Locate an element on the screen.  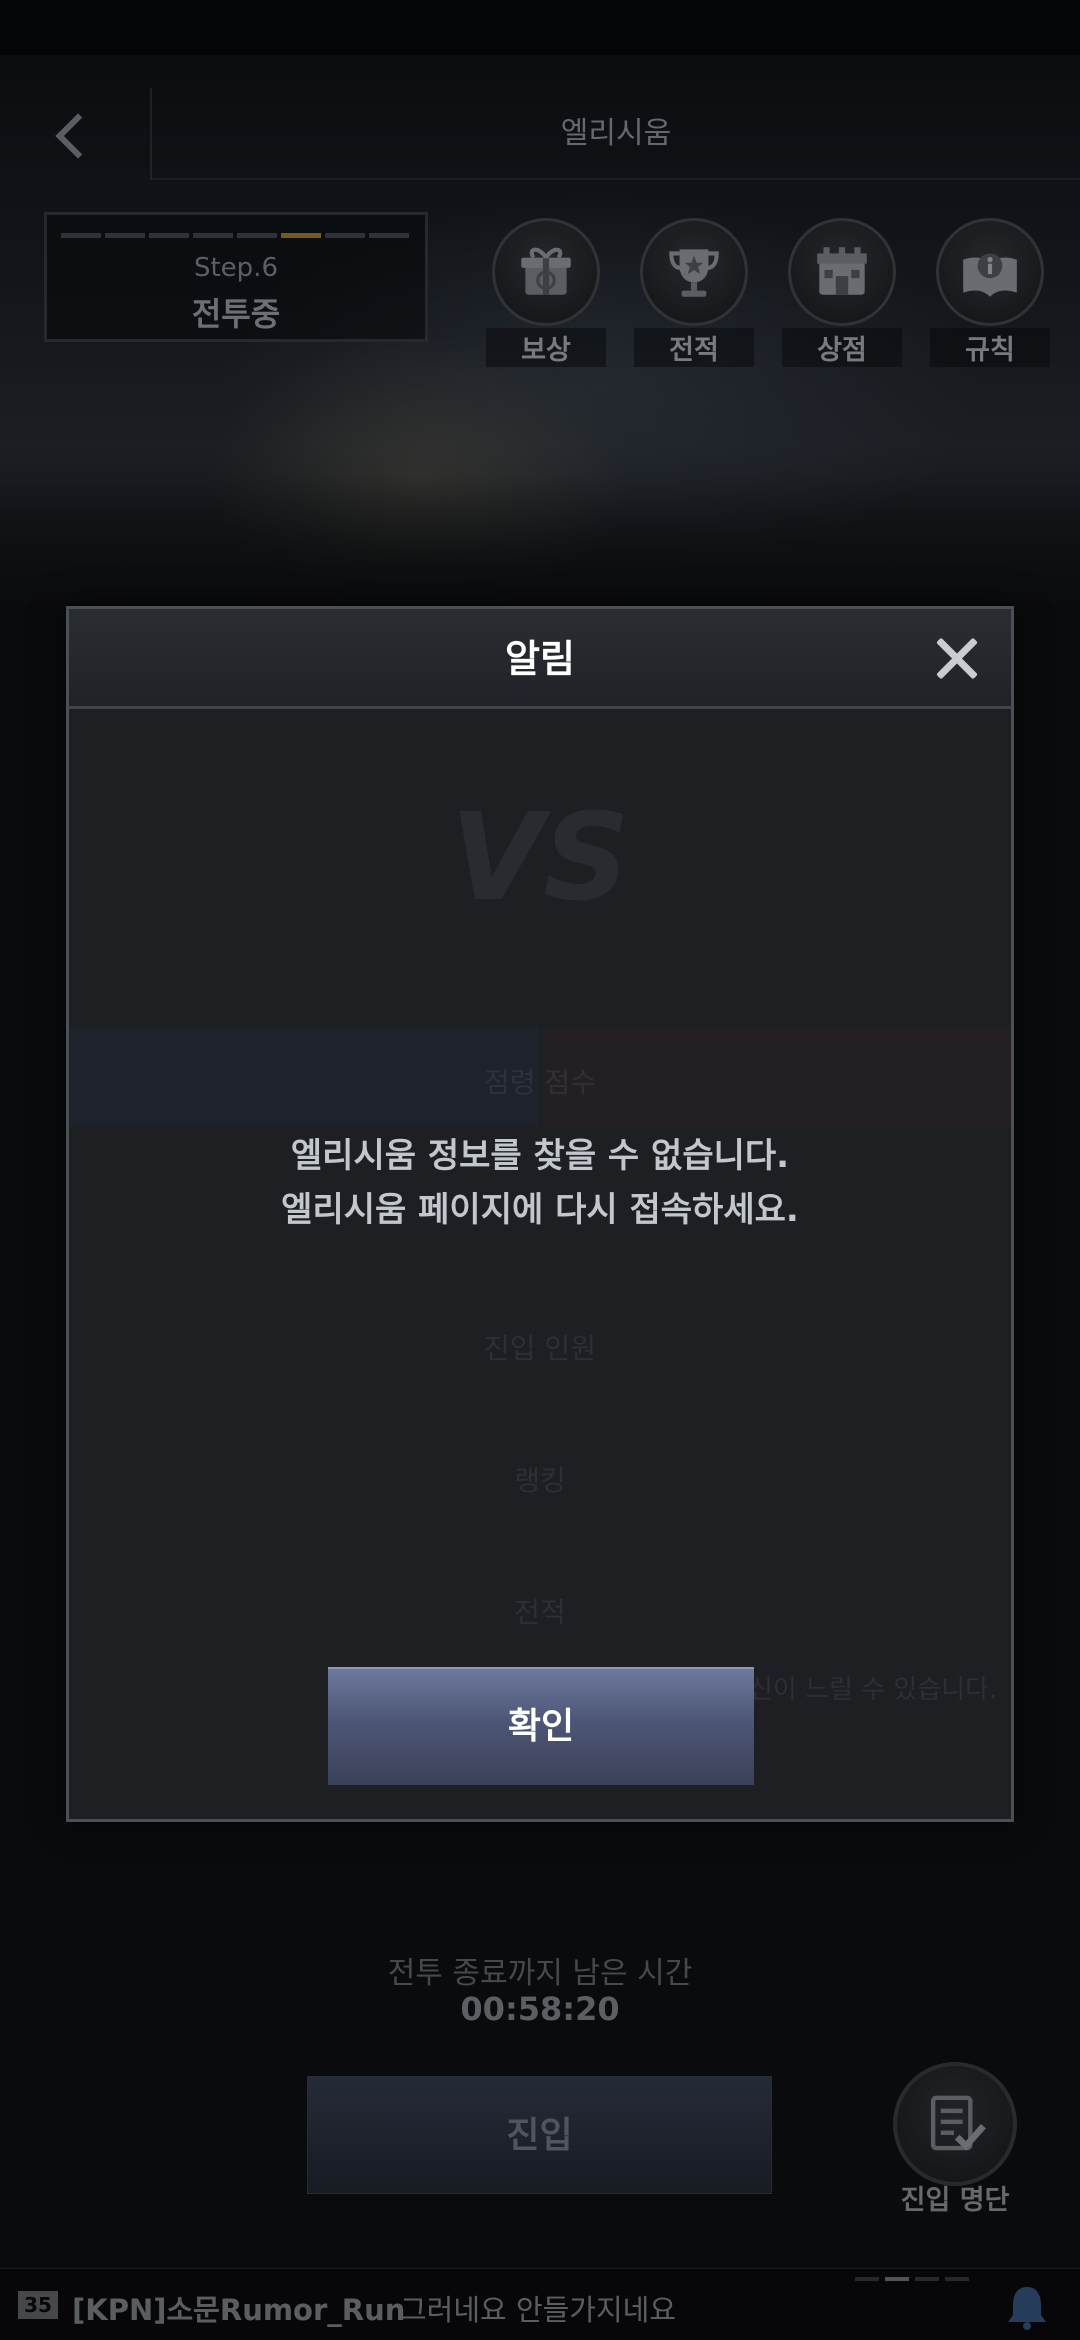
ghost-entrants-label: 진입 인원 is located at coordinates (540, 1348).